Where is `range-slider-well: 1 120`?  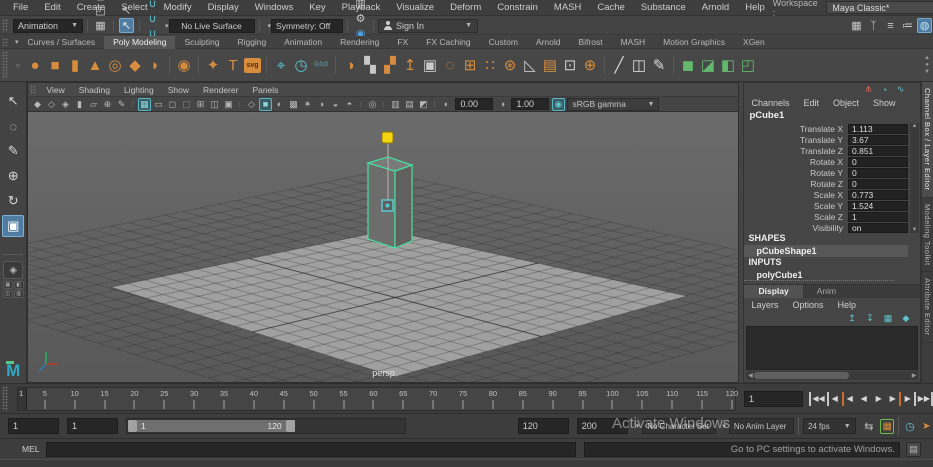 range-slider-well: 1 120 is located at coordinates (265, 426).